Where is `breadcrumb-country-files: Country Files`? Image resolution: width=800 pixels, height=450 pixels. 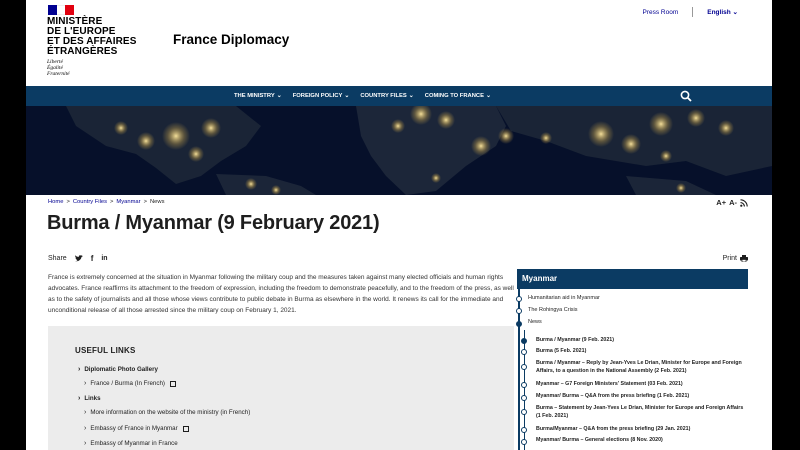
breadcrumb-country-files: Country Files is located at coordinates (90, 202).